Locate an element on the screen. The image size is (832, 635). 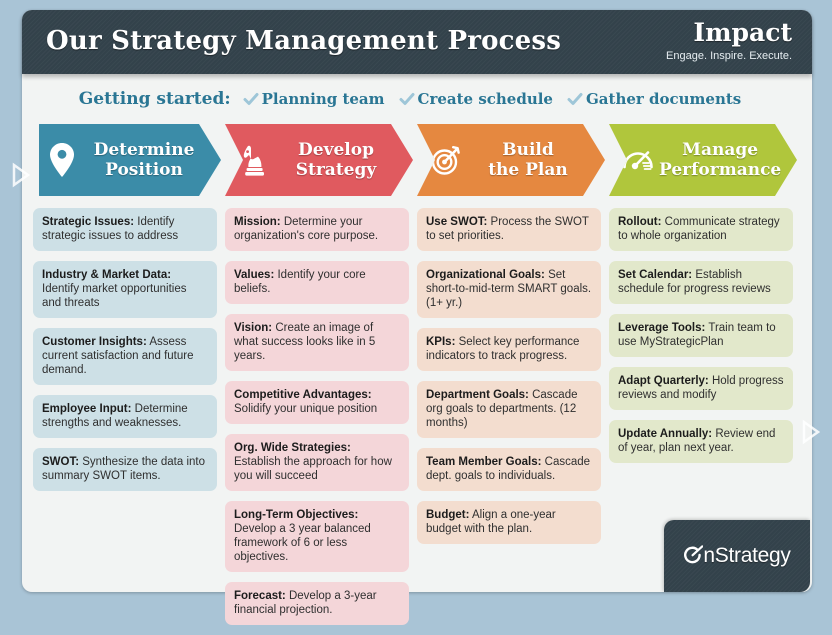
target-icon is located at coordinates (446, 160).